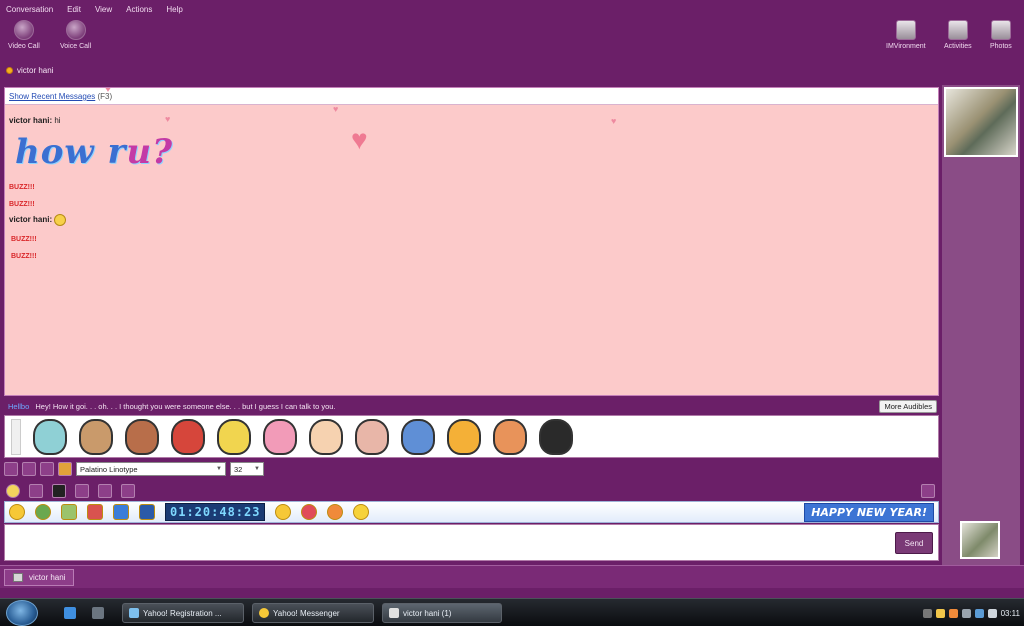 This screenshot has height=626, width=1024. What do you see at coordinates (908, 406) in the screenshot?
I see `more-audibles-button: More Audibles` at bounding box center [908, 406].